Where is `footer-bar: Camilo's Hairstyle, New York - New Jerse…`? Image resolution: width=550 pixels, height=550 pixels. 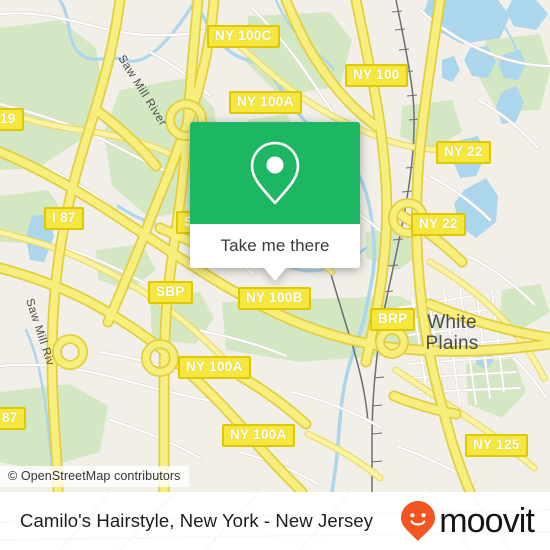 footer-bar: Camilo's Hairstyle, New York - New Jerse… is located at coordinates (275, 521).